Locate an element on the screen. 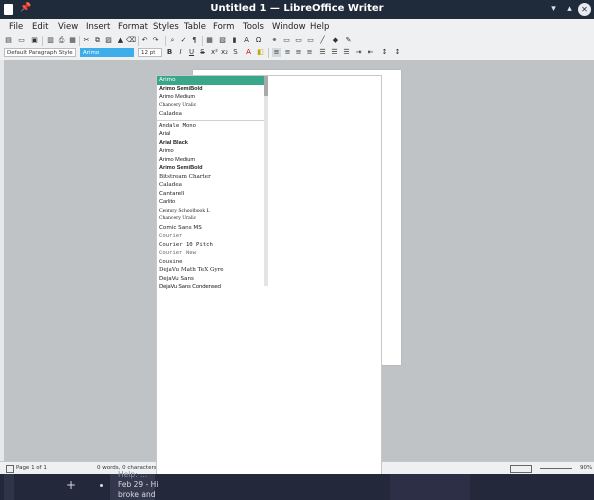  font-option: Comic Sans MS is located at coordinates (211, 228).